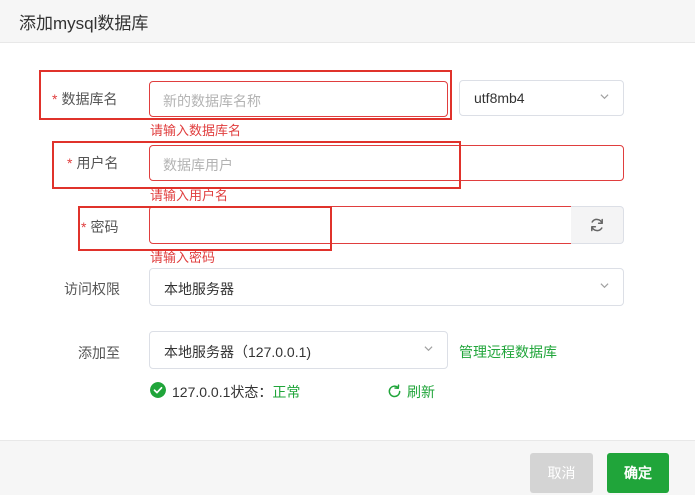 The height and width of the screenshot is (495, 695). What do you see at coordinates (183, 257) in the screenshot?
I see `password-error: 请输入密码` at bounding box center [183, 257].